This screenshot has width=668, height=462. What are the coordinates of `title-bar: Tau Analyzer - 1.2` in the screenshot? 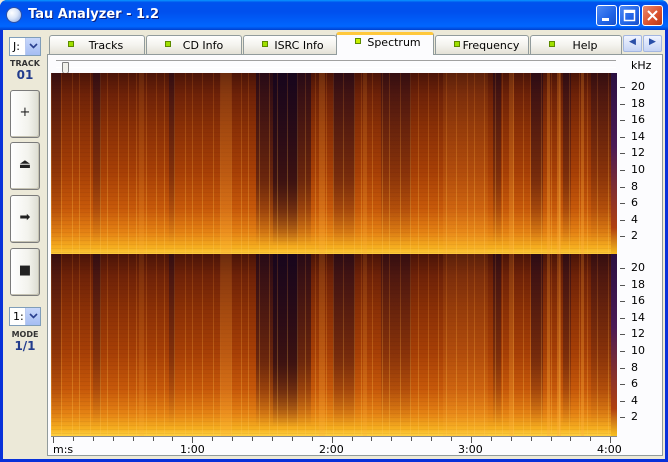 It's located at (334, 15).